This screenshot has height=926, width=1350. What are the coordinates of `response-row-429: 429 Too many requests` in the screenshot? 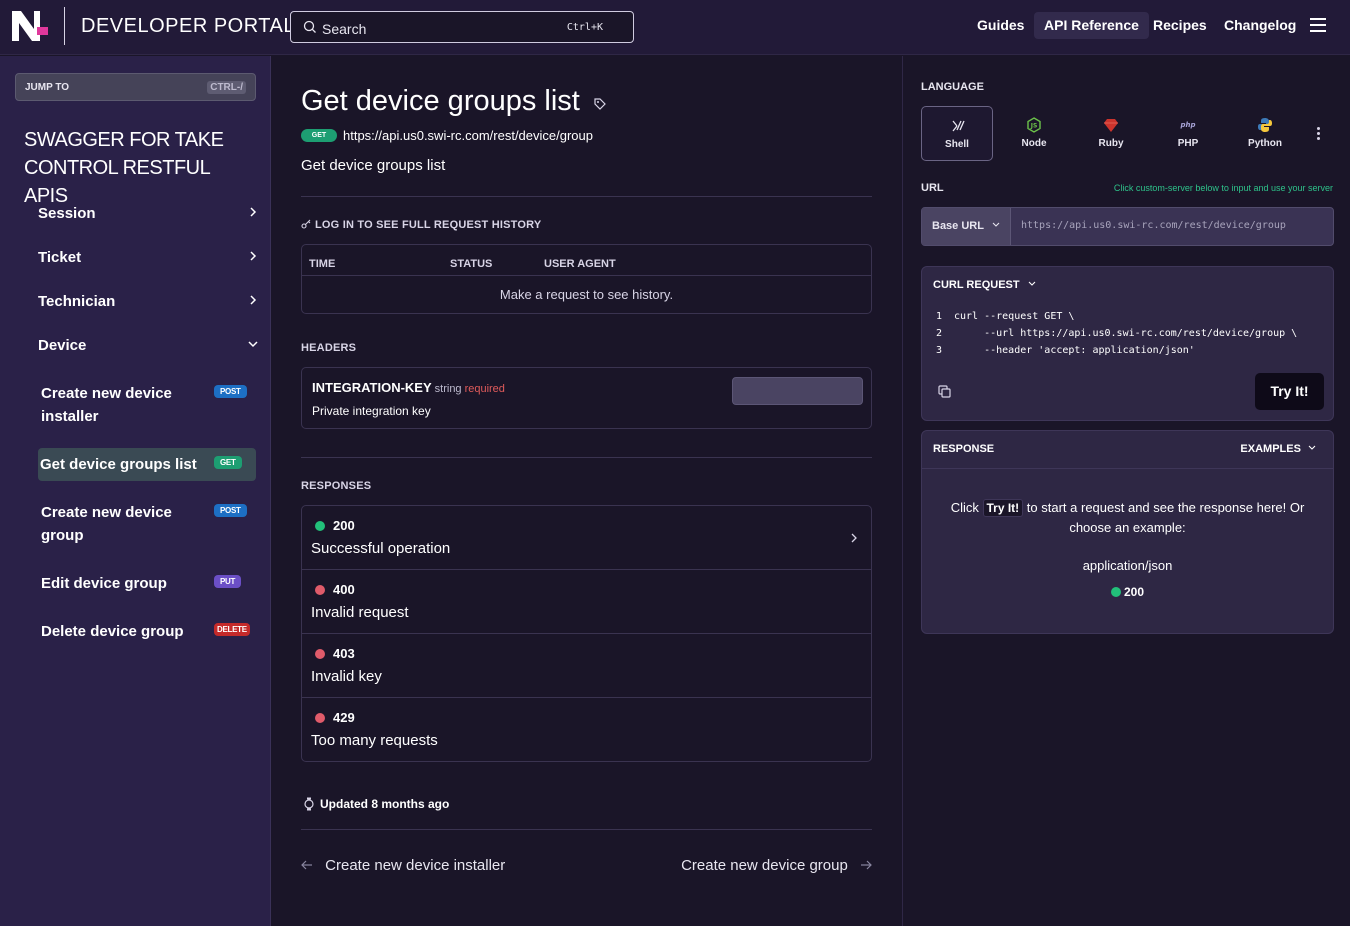 It's located at (586, 730).